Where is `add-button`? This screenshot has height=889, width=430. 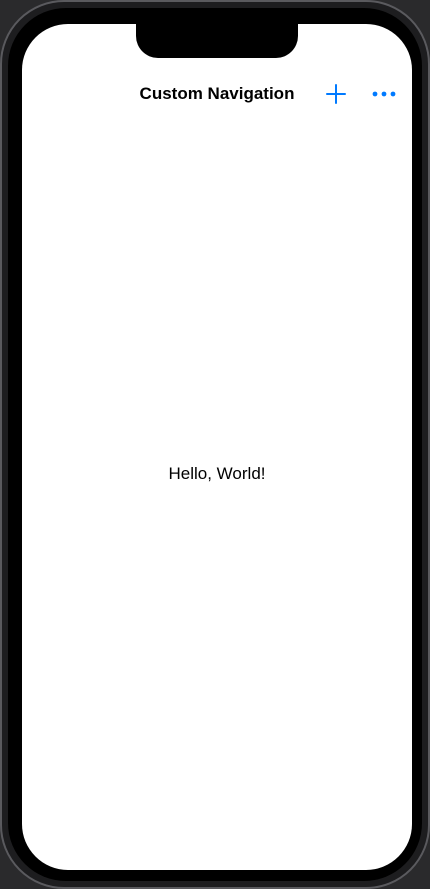 add-button is located at coordinates (336, 94).